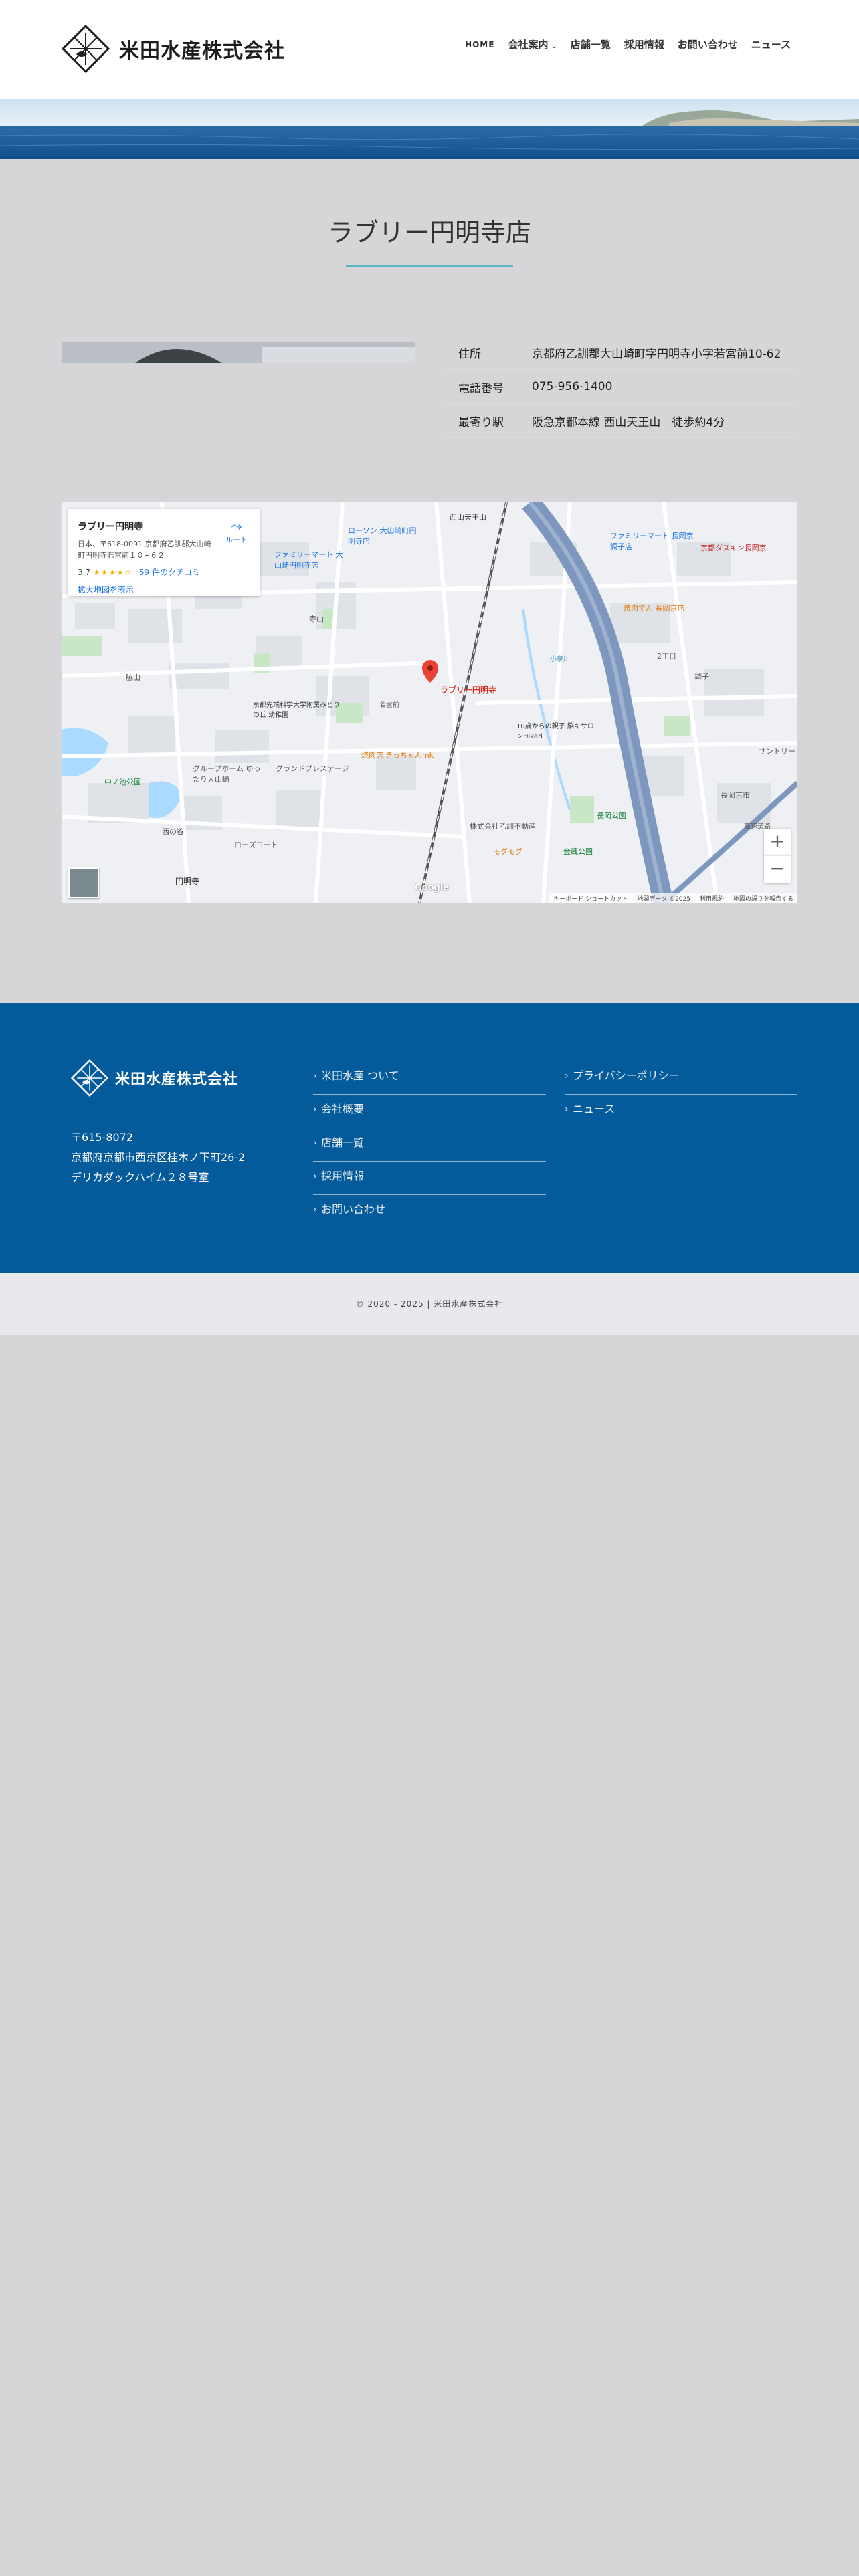 The width and height of the screenshot is (859, 2576). Describe the element at coordinates (468, 517) in the screenshot. I see `map-label: 西山天王山` at that location.